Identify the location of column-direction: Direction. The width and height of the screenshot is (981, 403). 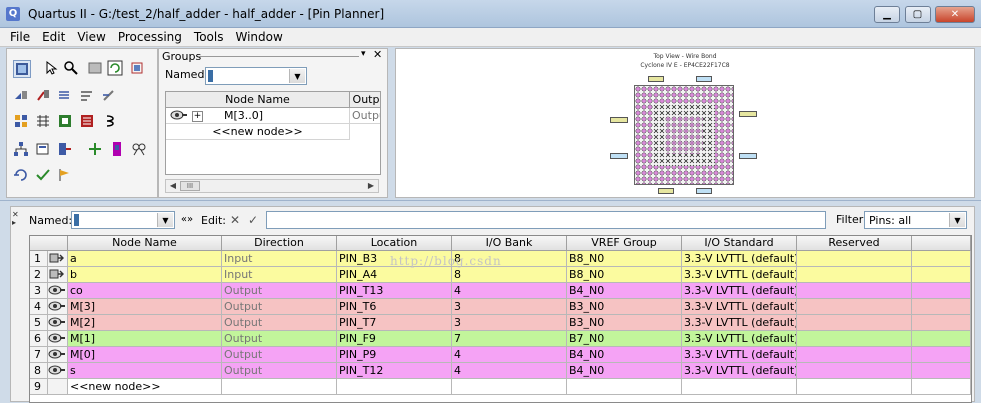
(279, 243).